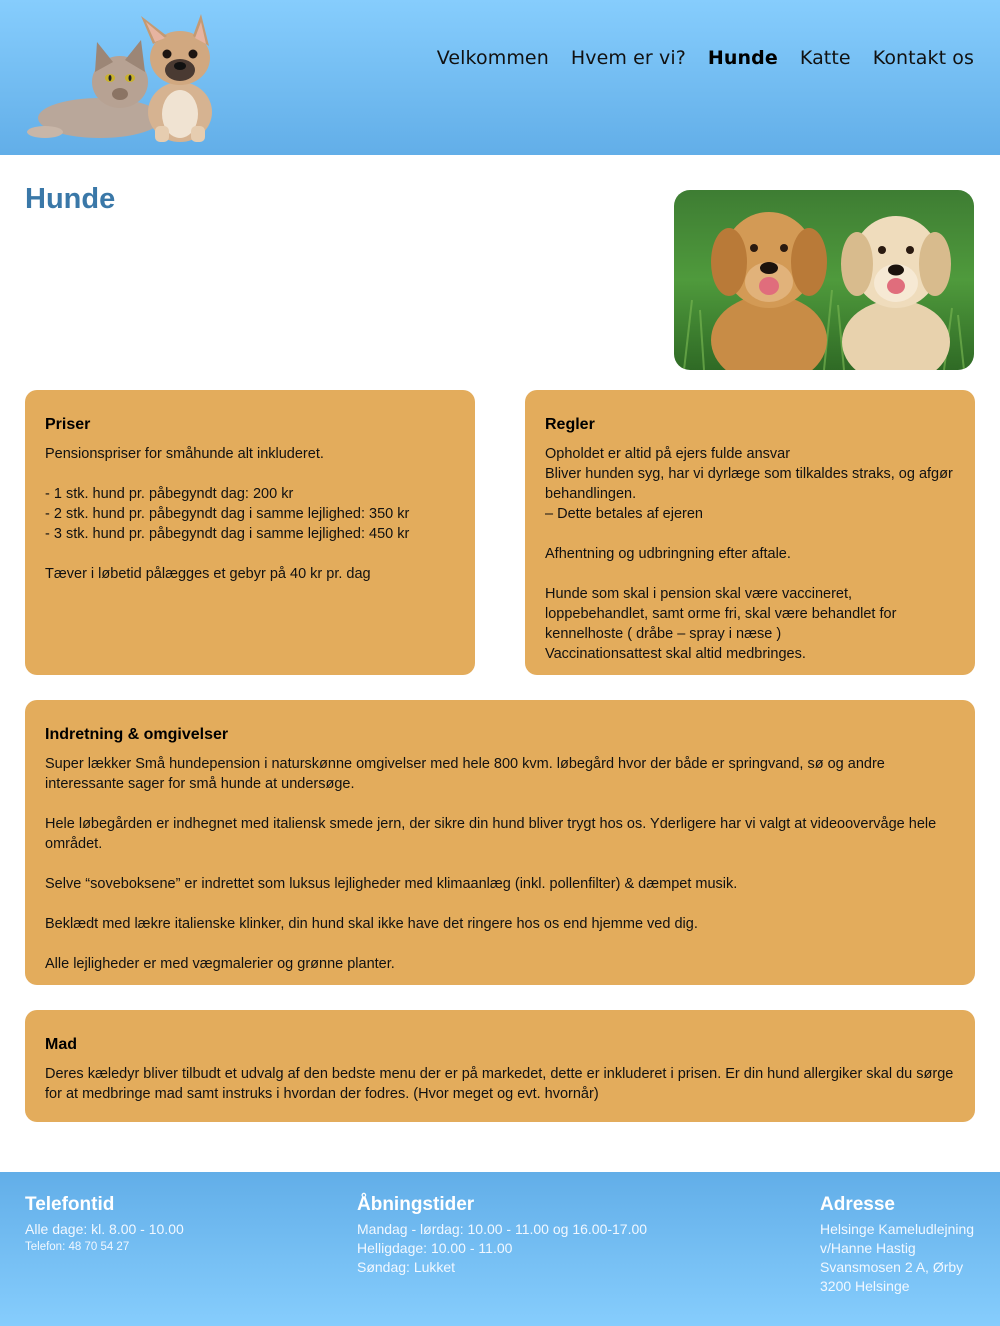 This screenshot has height=1326, width=1000. Describe the element at coordinates (70, 199) in the screenshot. I see `page-title: Hunde` at that location.